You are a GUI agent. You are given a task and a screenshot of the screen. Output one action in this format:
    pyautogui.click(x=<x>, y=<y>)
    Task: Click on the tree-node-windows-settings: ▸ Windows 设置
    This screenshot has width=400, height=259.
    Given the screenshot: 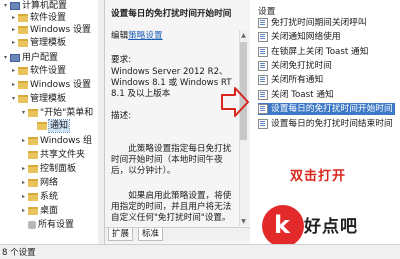 What is the action you would take?
    pyautogui.click(x=50, y=30)
    